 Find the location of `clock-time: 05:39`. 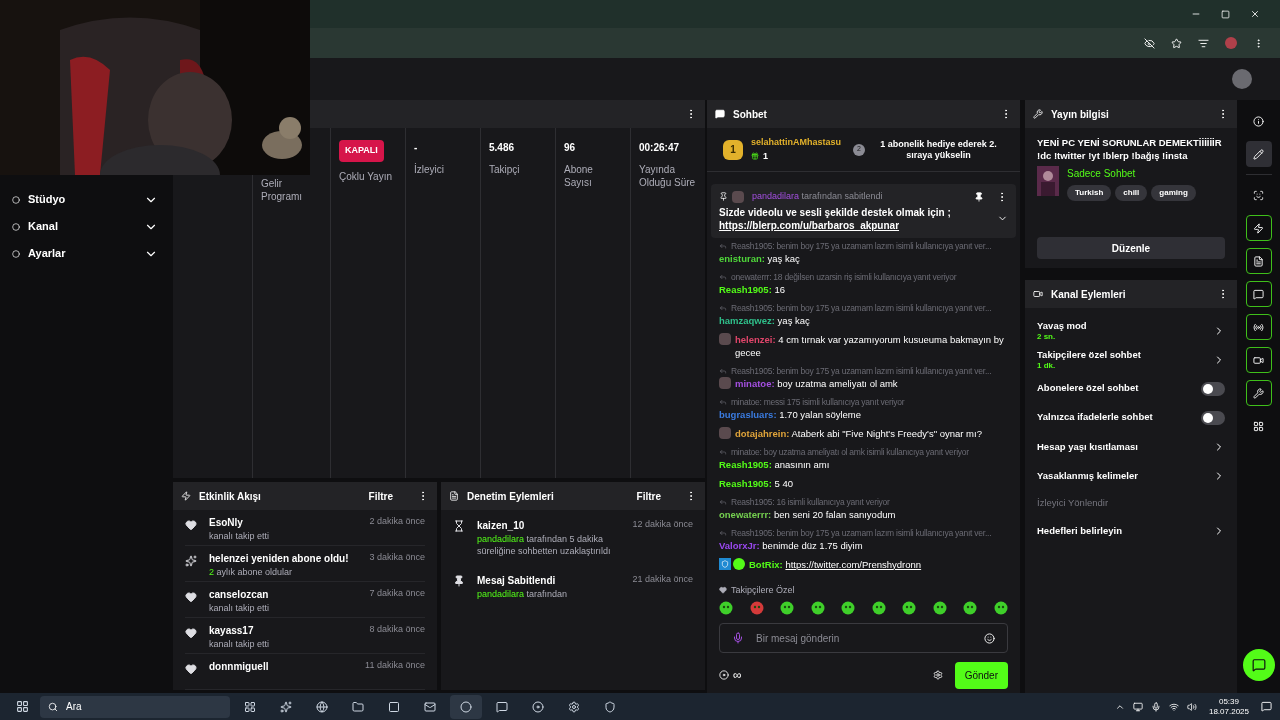

clock-time: 05:39 is located at coordinates (1228, 701).